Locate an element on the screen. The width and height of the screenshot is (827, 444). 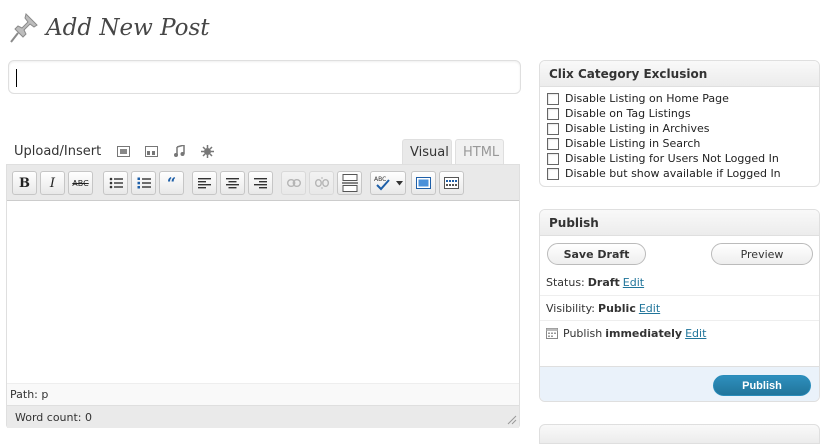
clix-option: Disable on Tag Listings is located at coordinates (679, 113).